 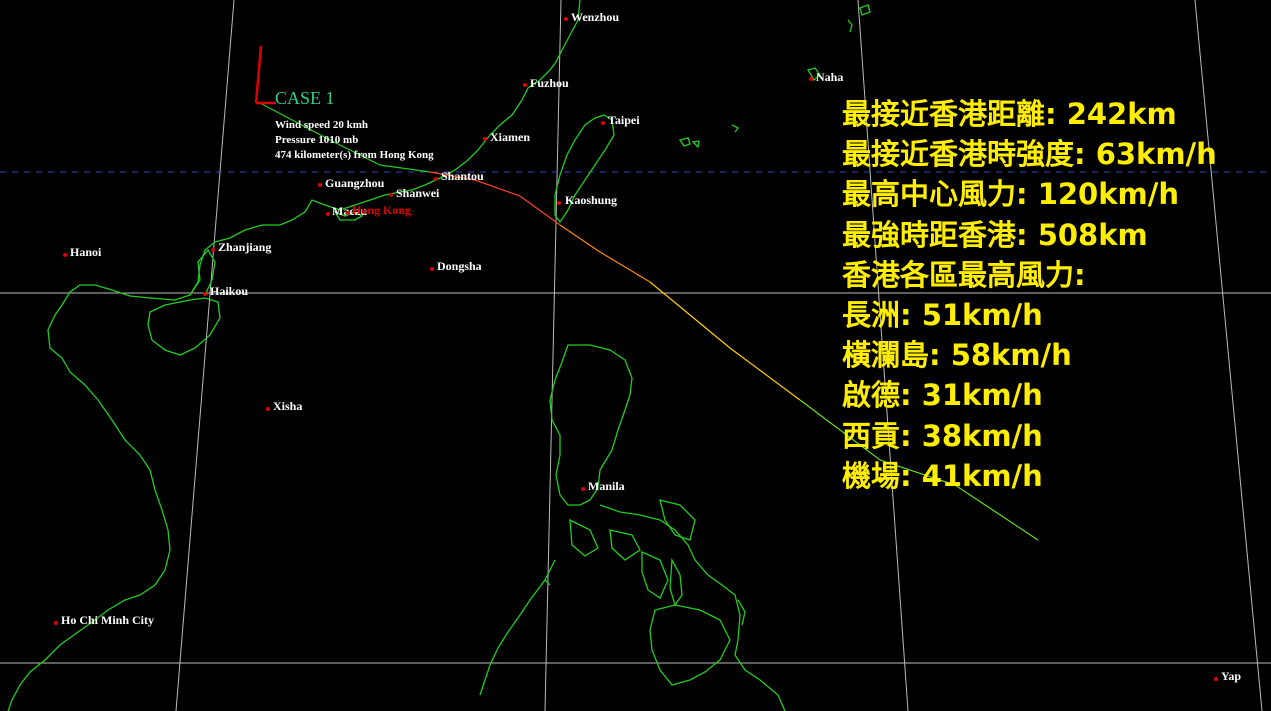 I want to click on city-marker-xisha, so click(x=268, y=409).